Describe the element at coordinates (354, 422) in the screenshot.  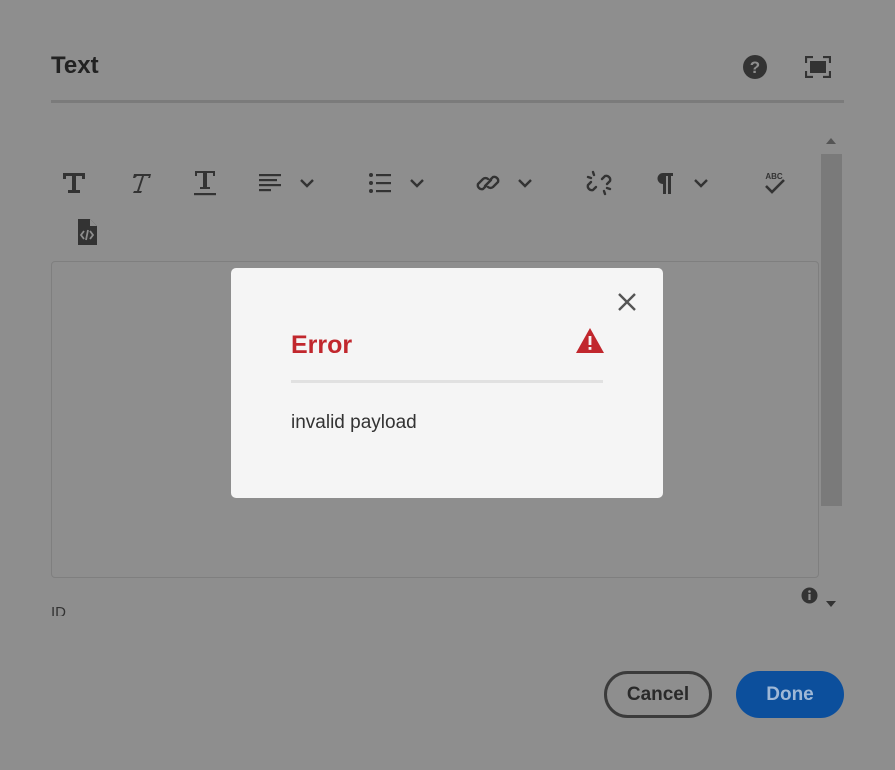
I see `modal-message: invalid payload` at that location.